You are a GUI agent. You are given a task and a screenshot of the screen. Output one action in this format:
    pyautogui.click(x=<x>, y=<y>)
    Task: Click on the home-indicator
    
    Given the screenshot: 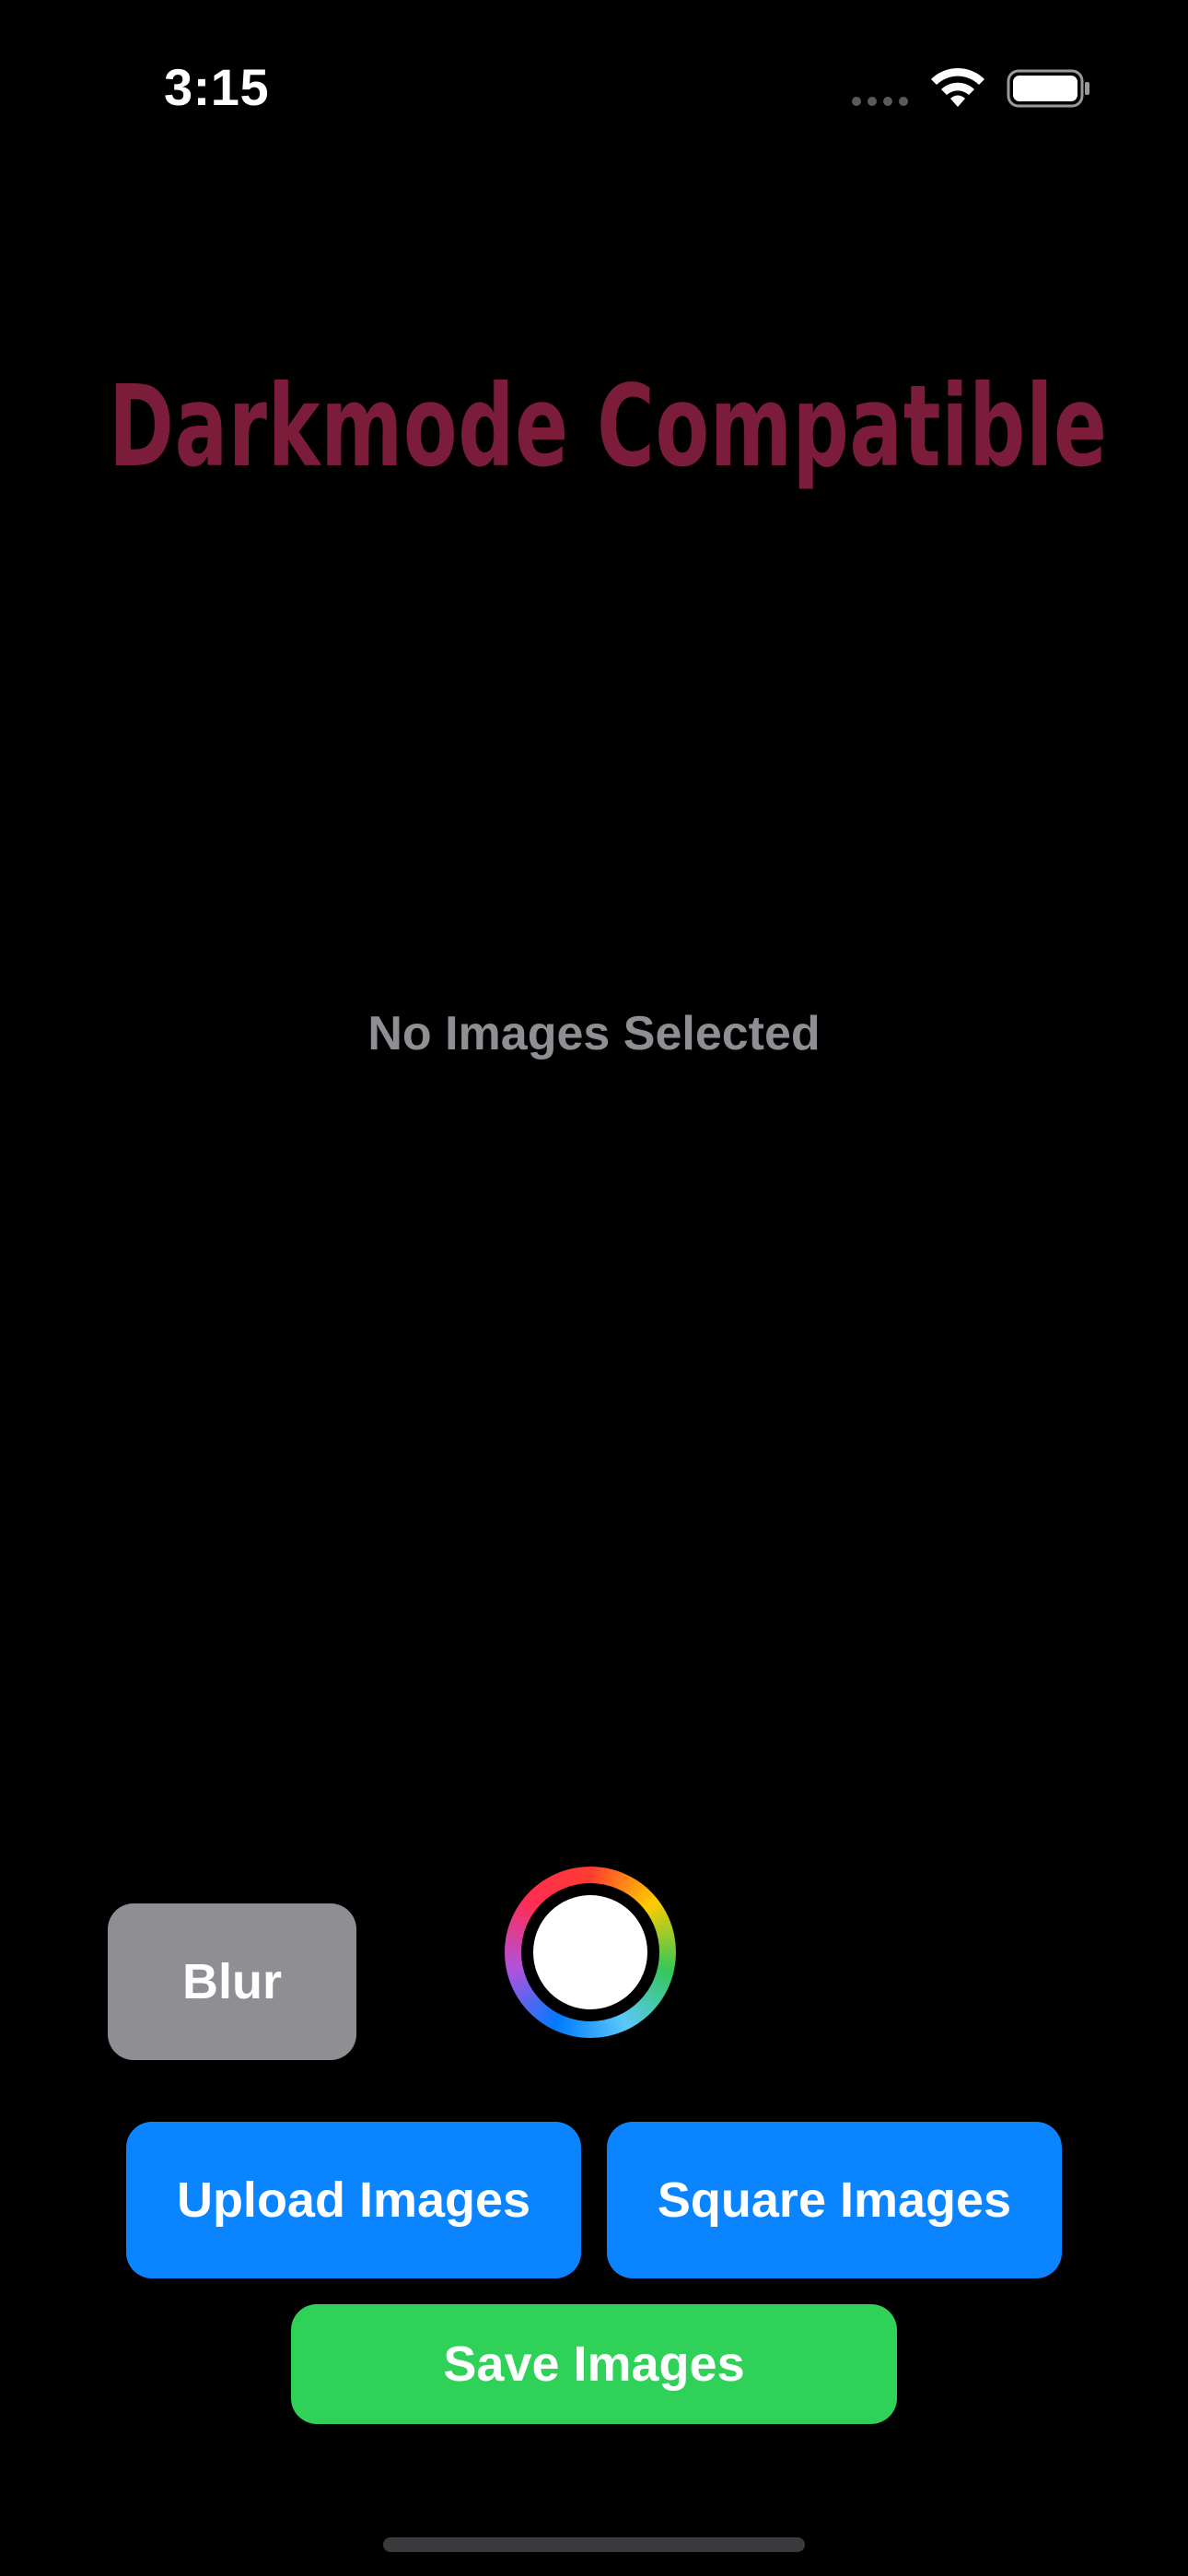 What is the action you would take?
    pyautogui.click(x=594, y=2544)
    